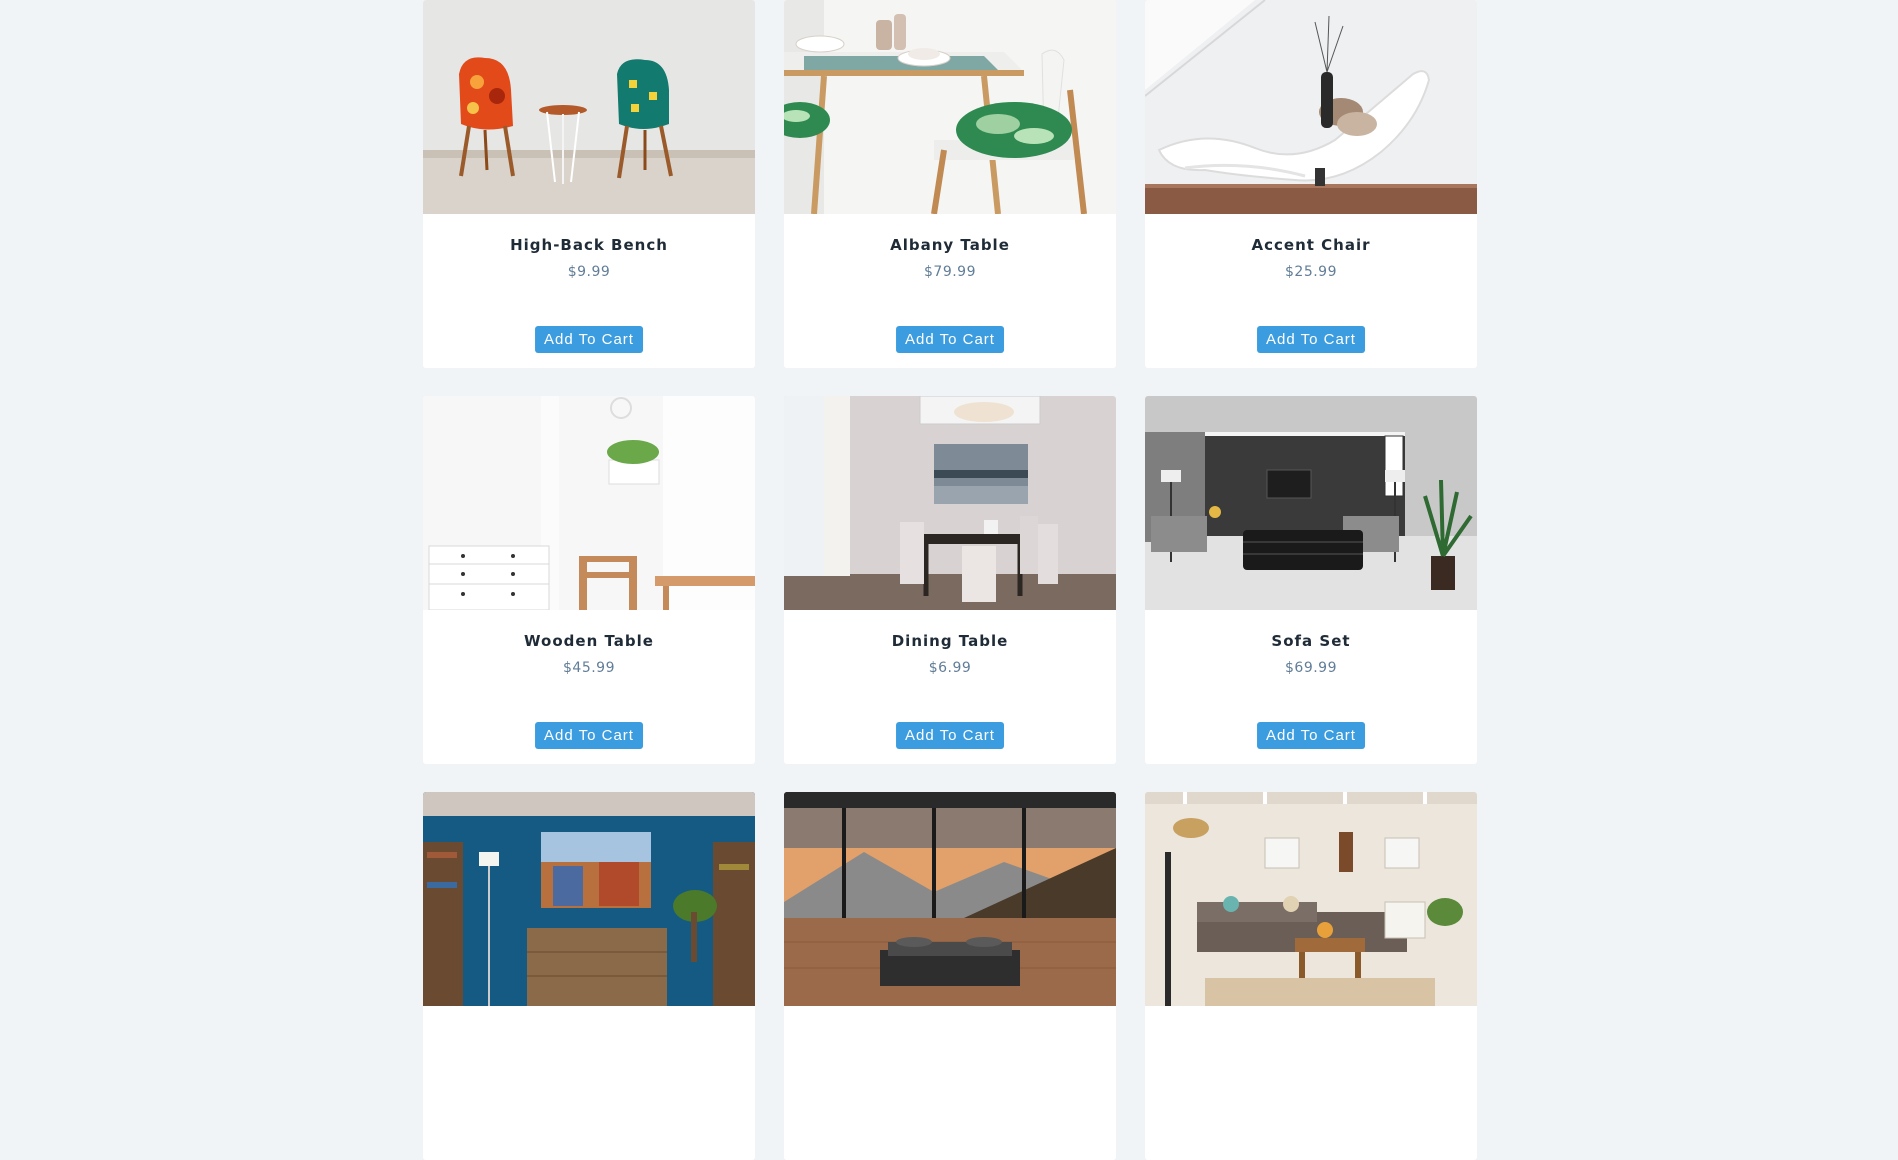  Describe the element at coordinates (589, 668) in the screenshot. I see `product-price: $45.99` at that location.